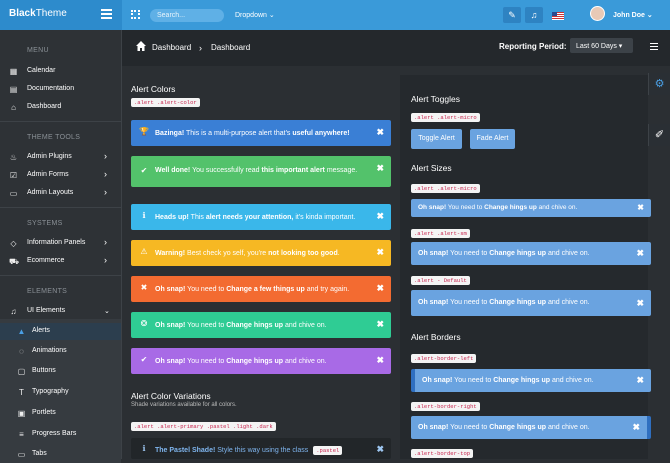 Image resolution: width=670 pixels, height=463 pixels. I want to click on code-label: .alert .alert-color, so click(165, 102).